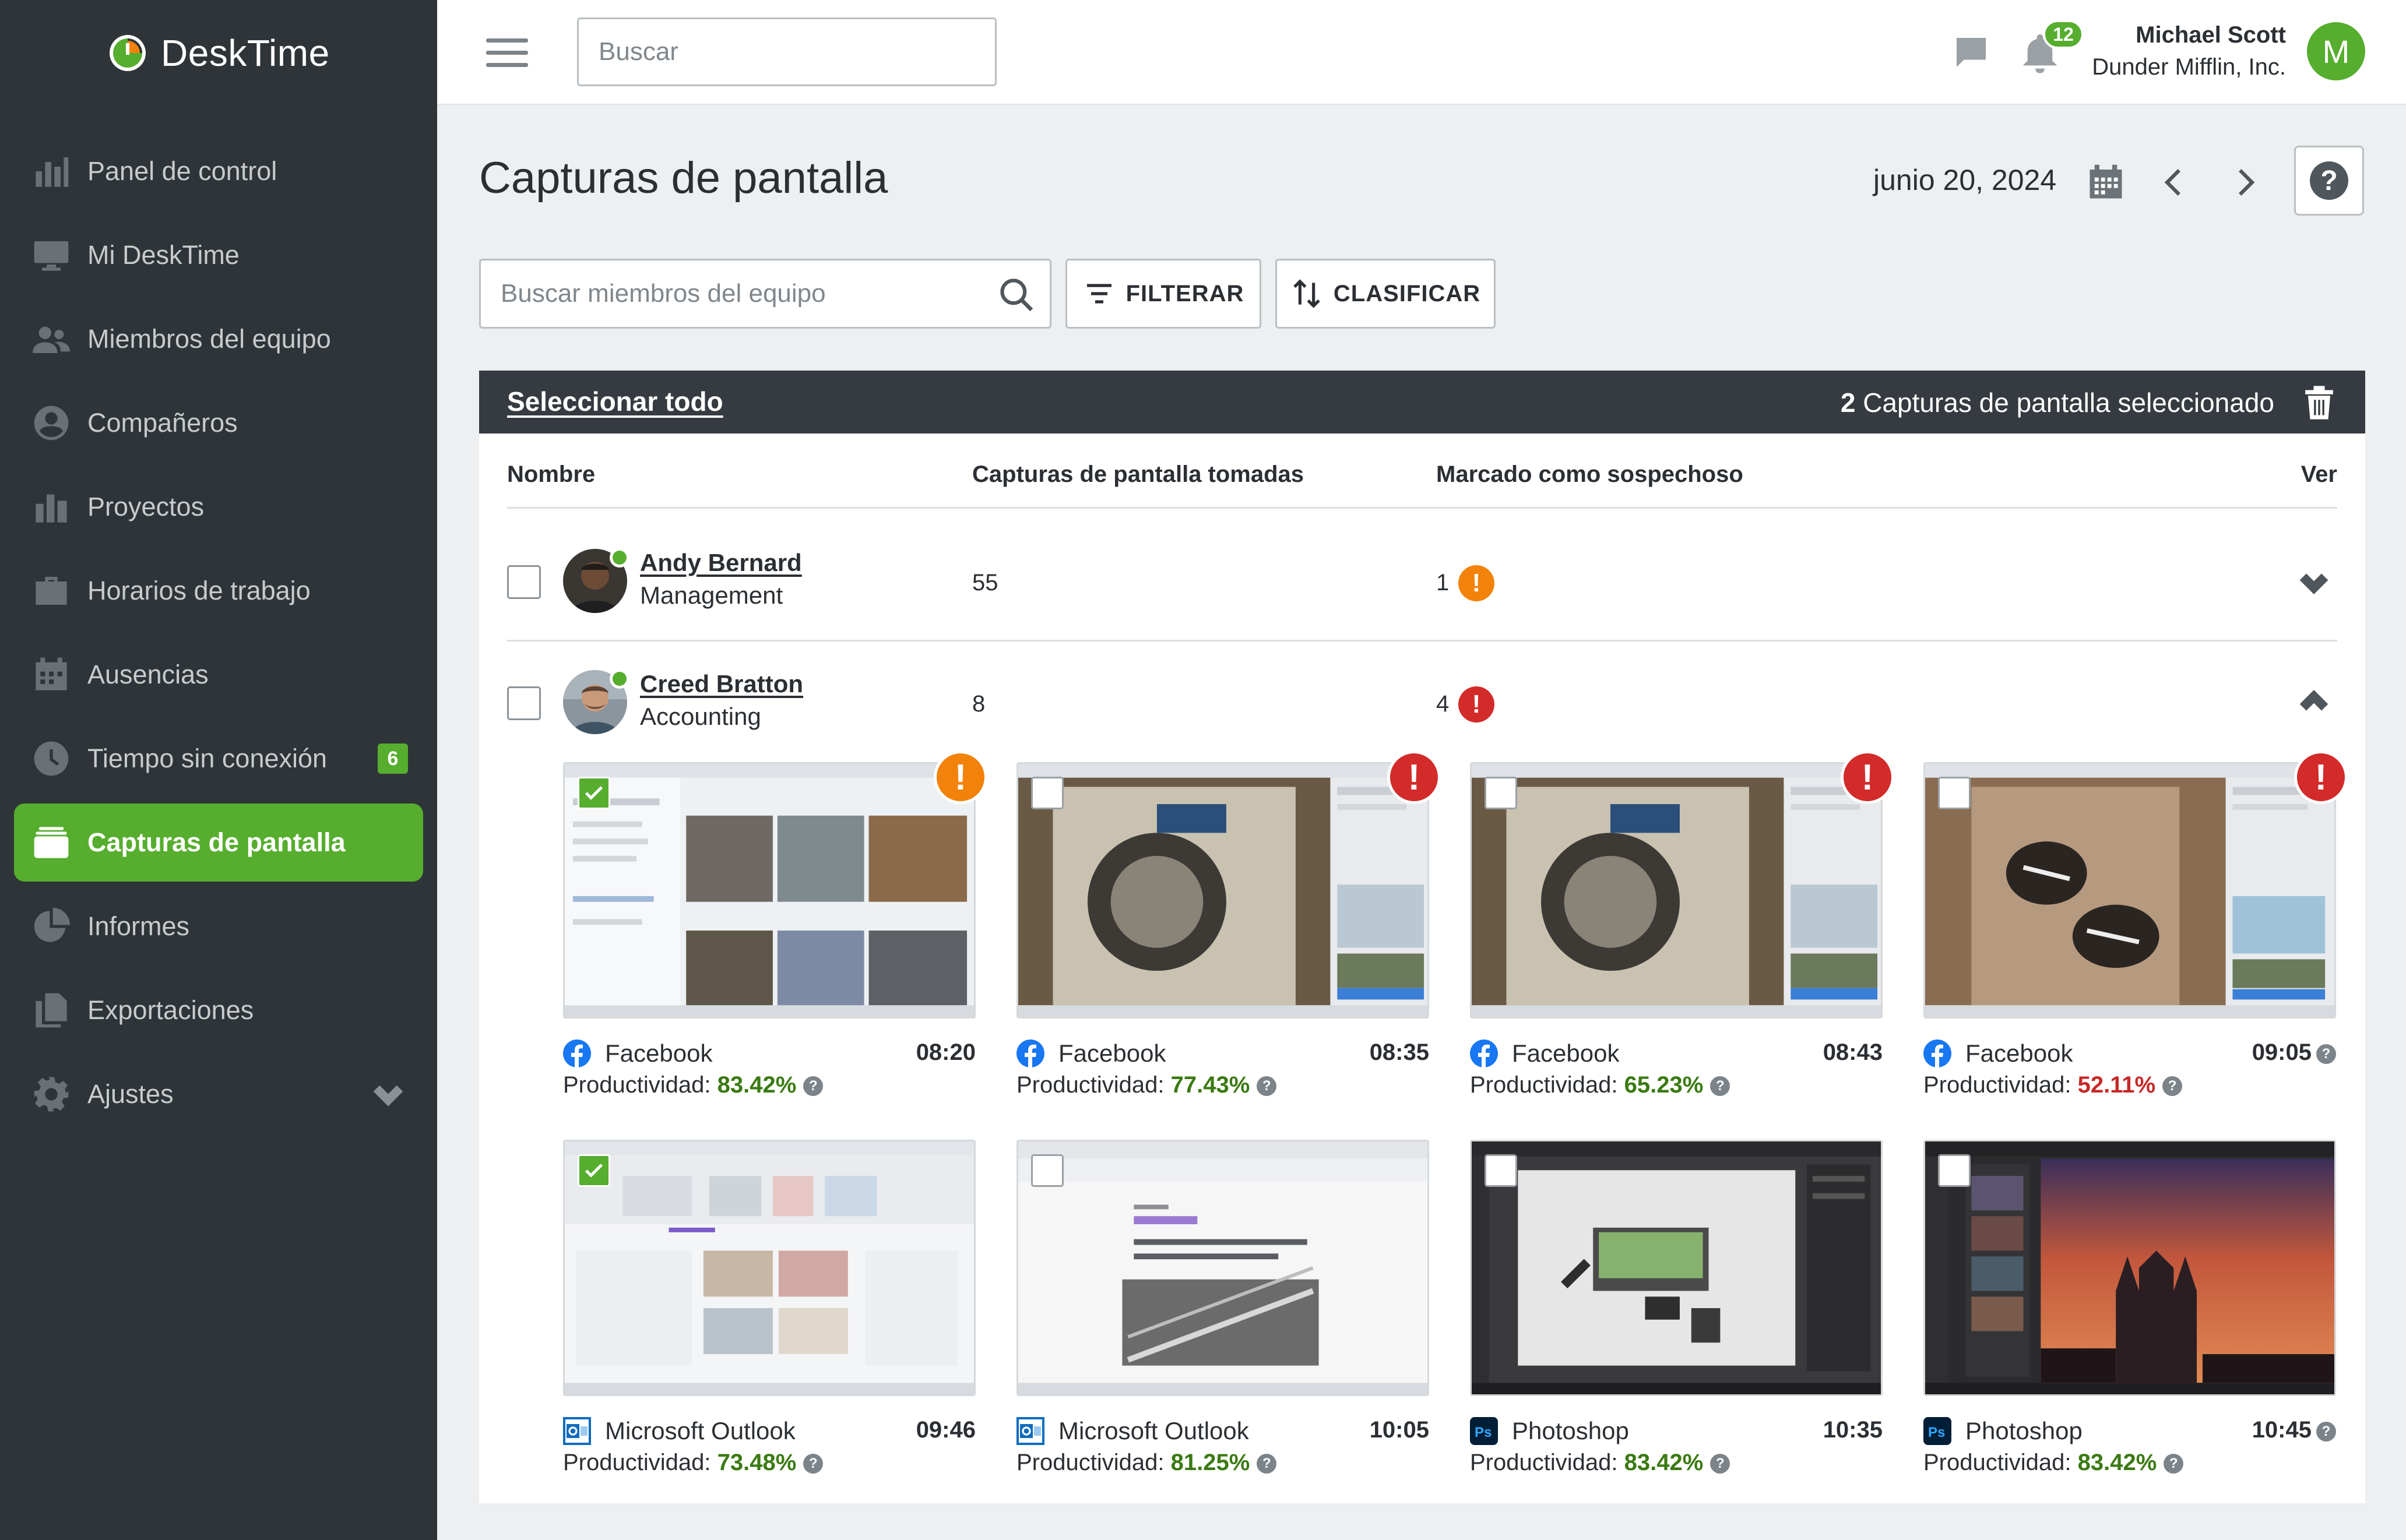 The height and width of the screenshot is (1540, 2406). Describe the element at coordinates (163, 255) in the screenshot. I see `sidebar-item-label: Mi DeskTime` at that location.